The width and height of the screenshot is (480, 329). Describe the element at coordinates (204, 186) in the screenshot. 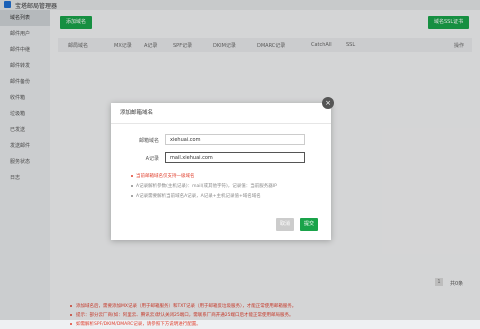

I see `dialog-tip: A记录解析参数(主机记录)：mail(或其他字符)，记录值：当前服务器IP` at that location.